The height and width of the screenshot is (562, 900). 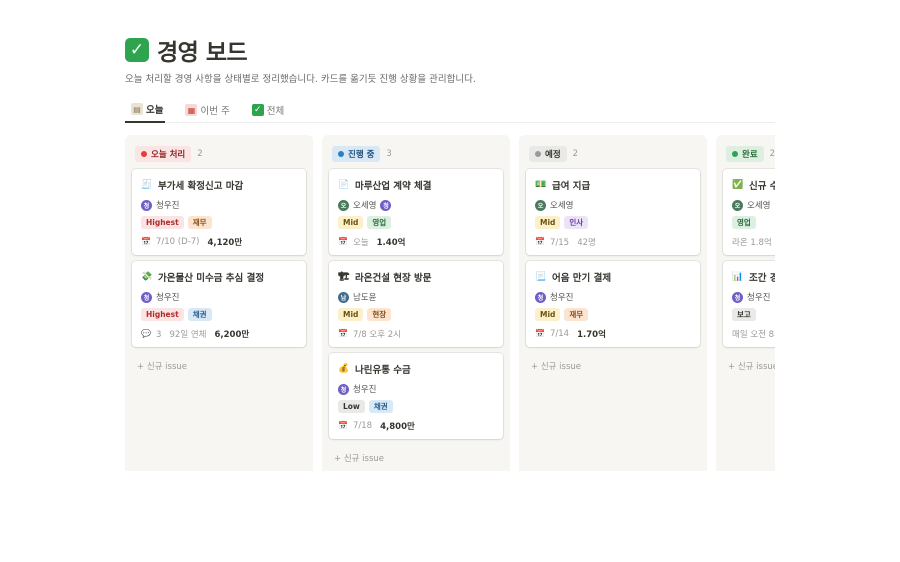 I want to click on tab-this-week: ▦ 이번 주, so click(x=205, y=110).